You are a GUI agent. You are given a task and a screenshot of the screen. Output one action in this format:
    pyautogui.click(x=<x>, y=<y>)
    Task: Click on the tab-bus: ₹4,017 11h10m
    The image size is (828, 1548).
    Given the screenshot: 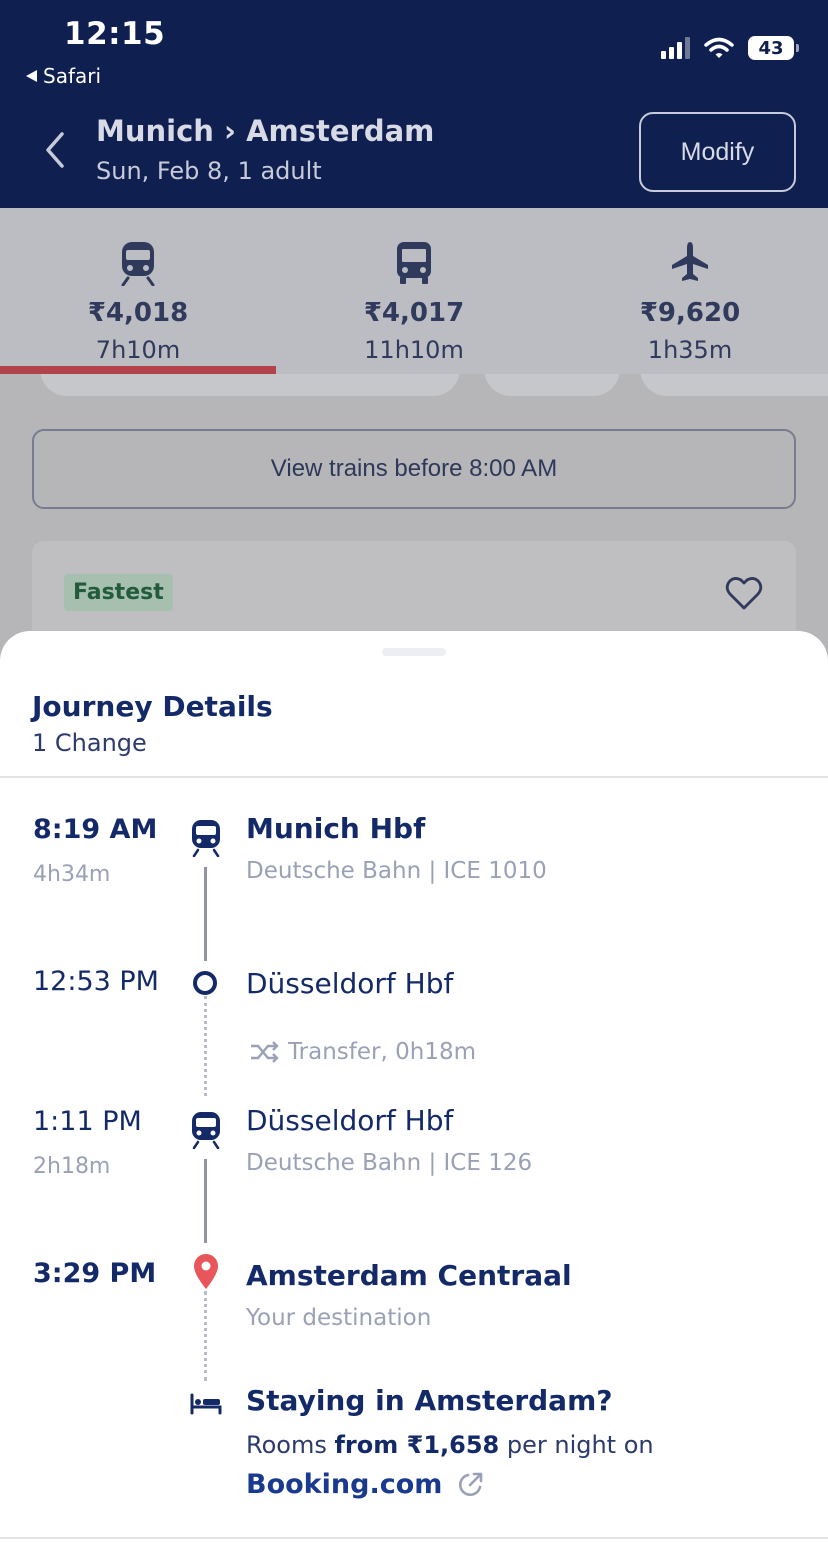 What is the action you would take?
    pyautogui.click(x=414, y=291)
    